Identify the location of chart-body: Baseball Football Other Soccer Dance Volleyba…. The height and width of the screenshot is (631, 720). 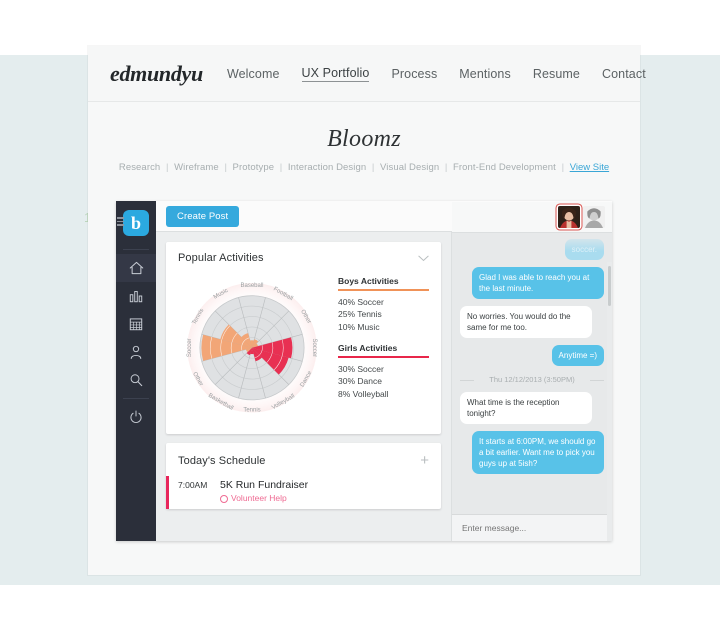
(303, 353).